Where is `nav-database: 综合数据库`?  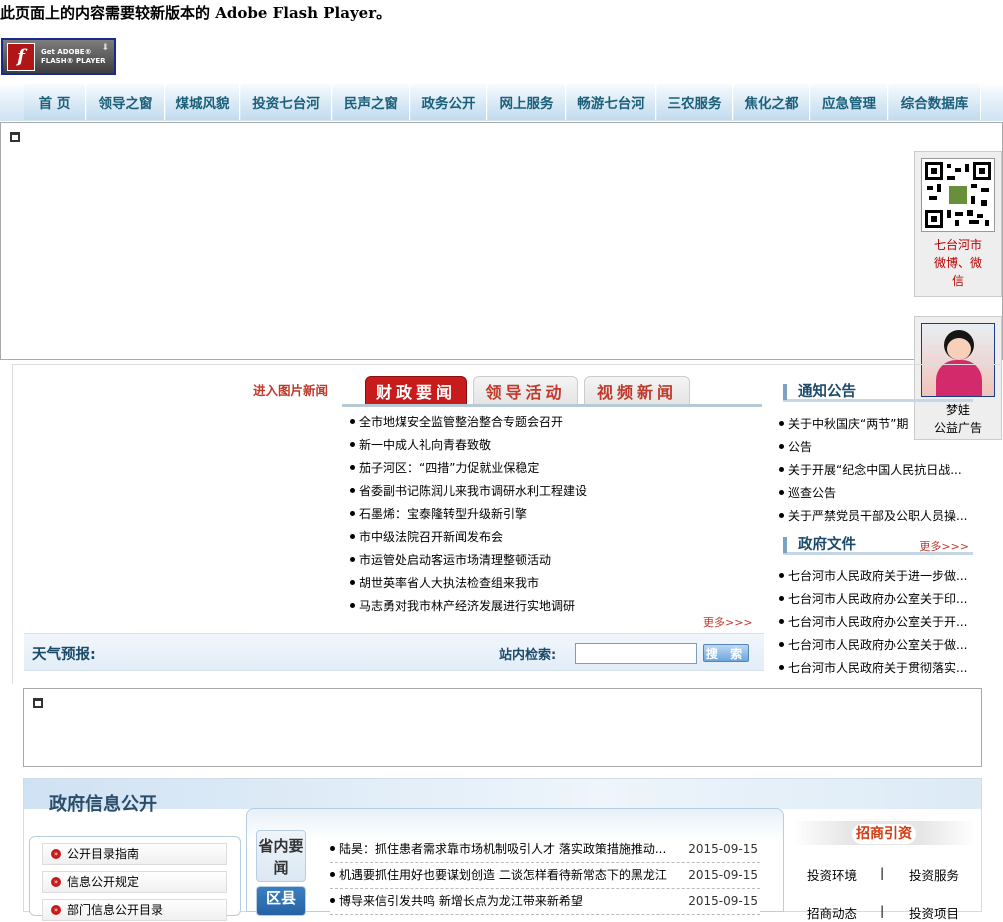
nav-database: 综合数据库 is located at coordinates (935, 102).